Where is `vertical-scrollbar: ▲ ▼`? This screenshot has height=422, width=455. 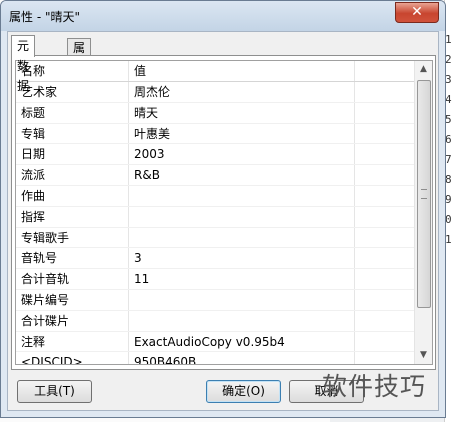 vertical-scrollbar: ▲ ▼ is located at coordinates (423, 212).